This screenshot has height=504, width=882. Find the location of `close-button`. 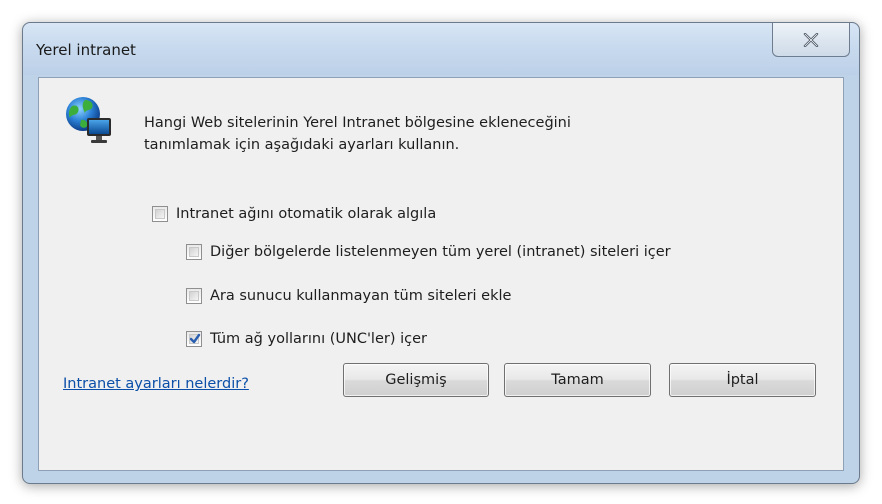

close-button is located at coordinates (811, 40).